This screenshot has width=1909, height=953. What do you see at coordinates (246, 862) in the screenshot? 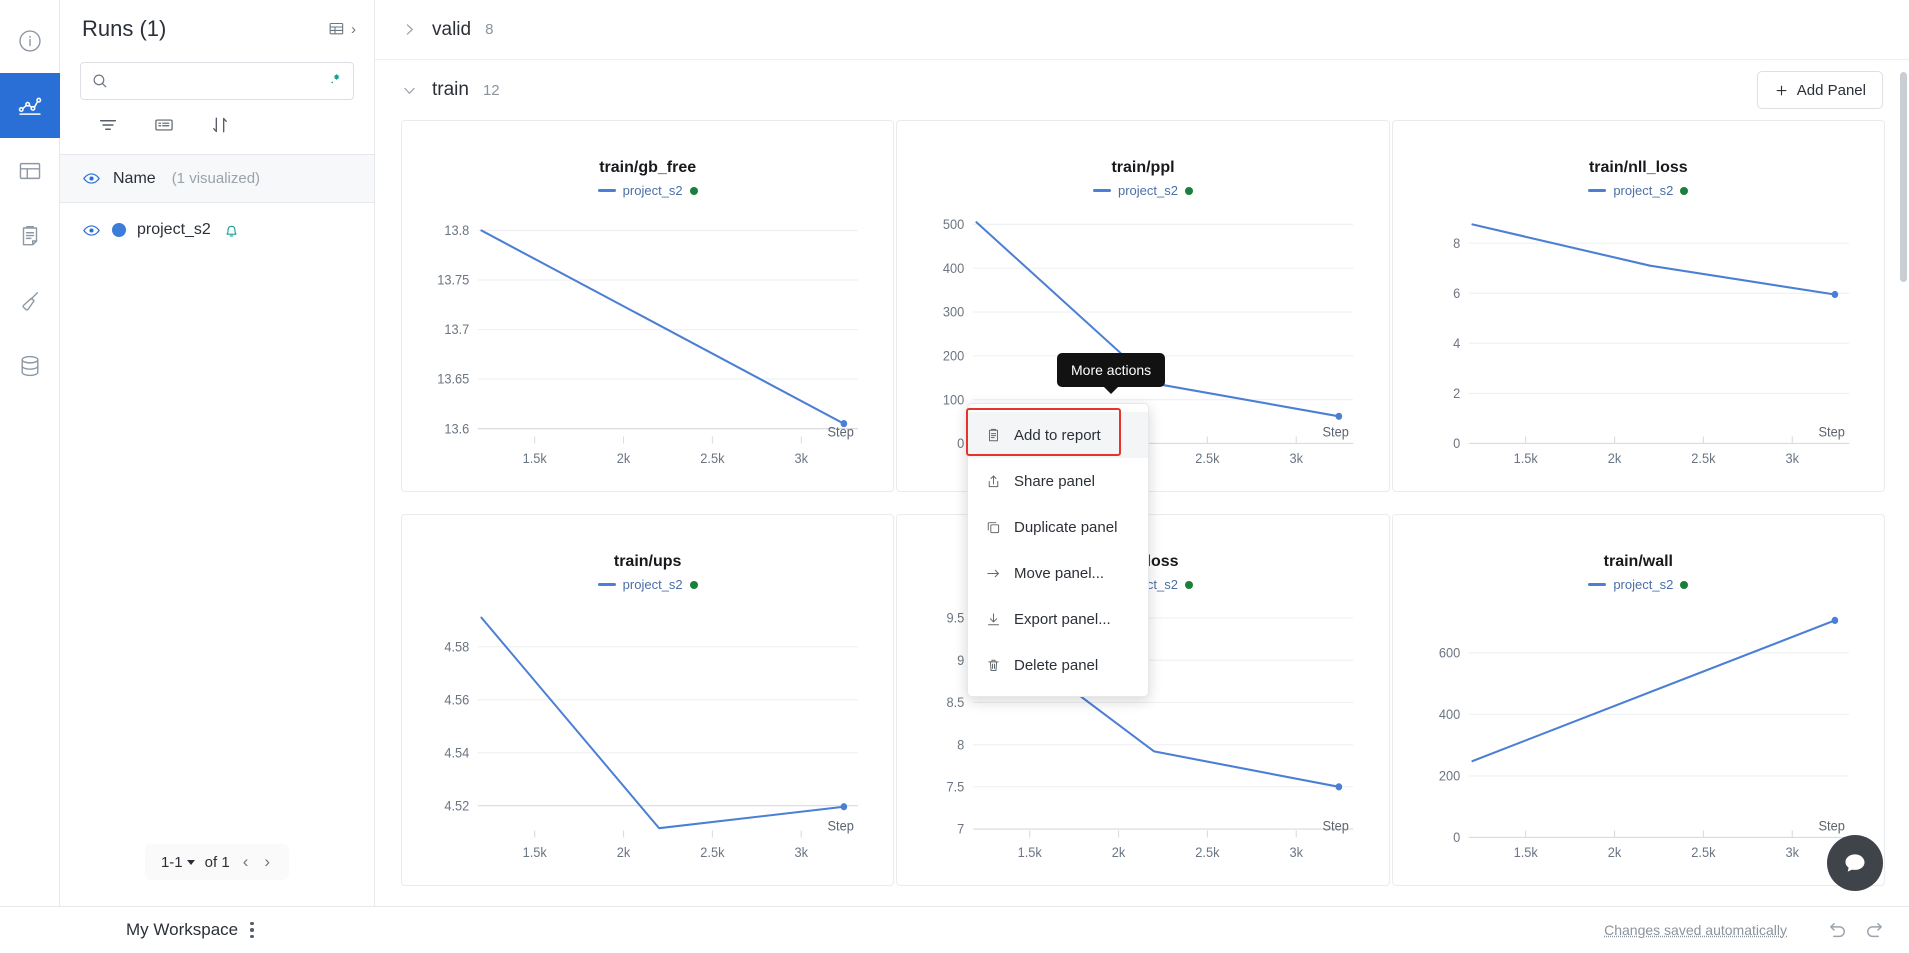
I see `prev-page-button: ‹` at bounding box center [246, 862].